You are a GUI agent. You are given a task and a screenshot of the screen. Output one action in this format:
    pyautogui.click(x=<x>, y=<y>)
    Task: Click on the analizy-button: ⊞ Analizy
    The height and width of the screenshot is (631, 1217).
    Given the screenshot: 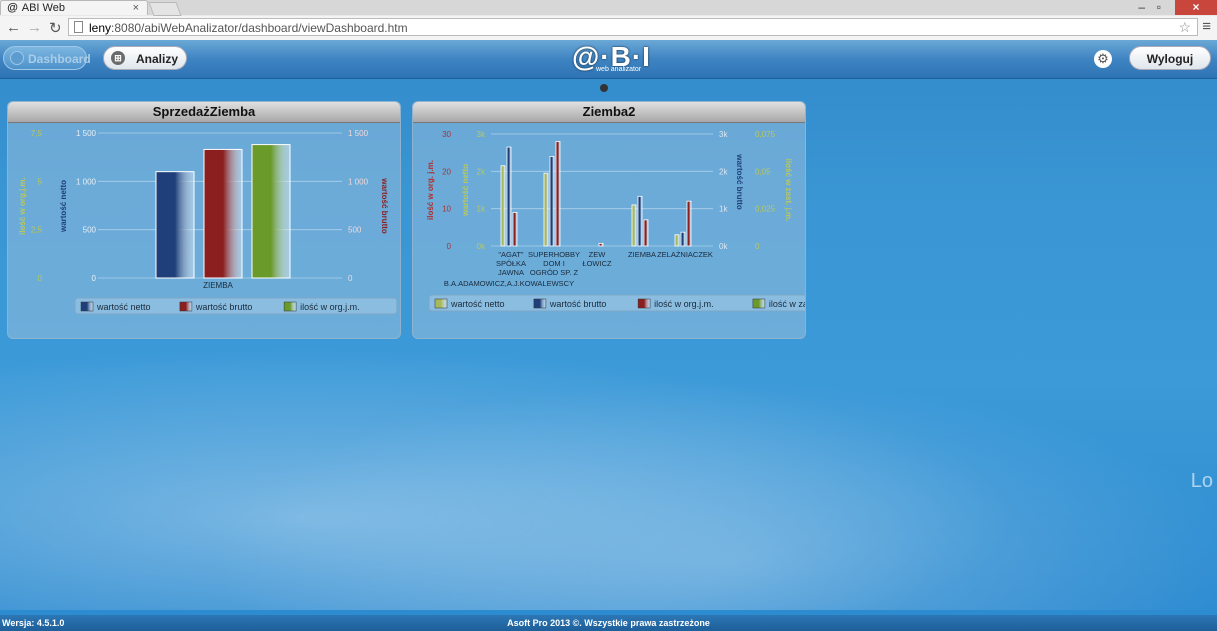 What is the action you would take?
    pyautogui.click(x=145, y=58)
    